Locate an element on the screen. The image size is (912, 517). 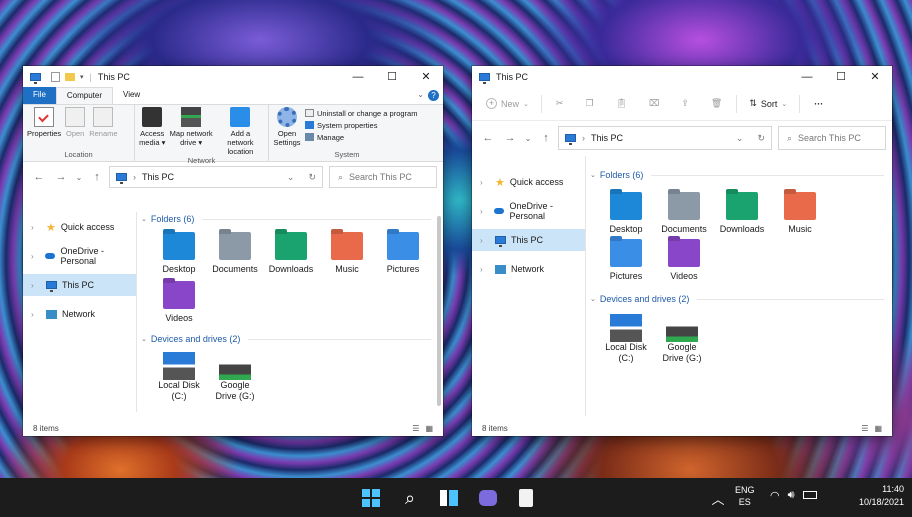
share-icon: ⇪ is located at coordinates (685, 103).